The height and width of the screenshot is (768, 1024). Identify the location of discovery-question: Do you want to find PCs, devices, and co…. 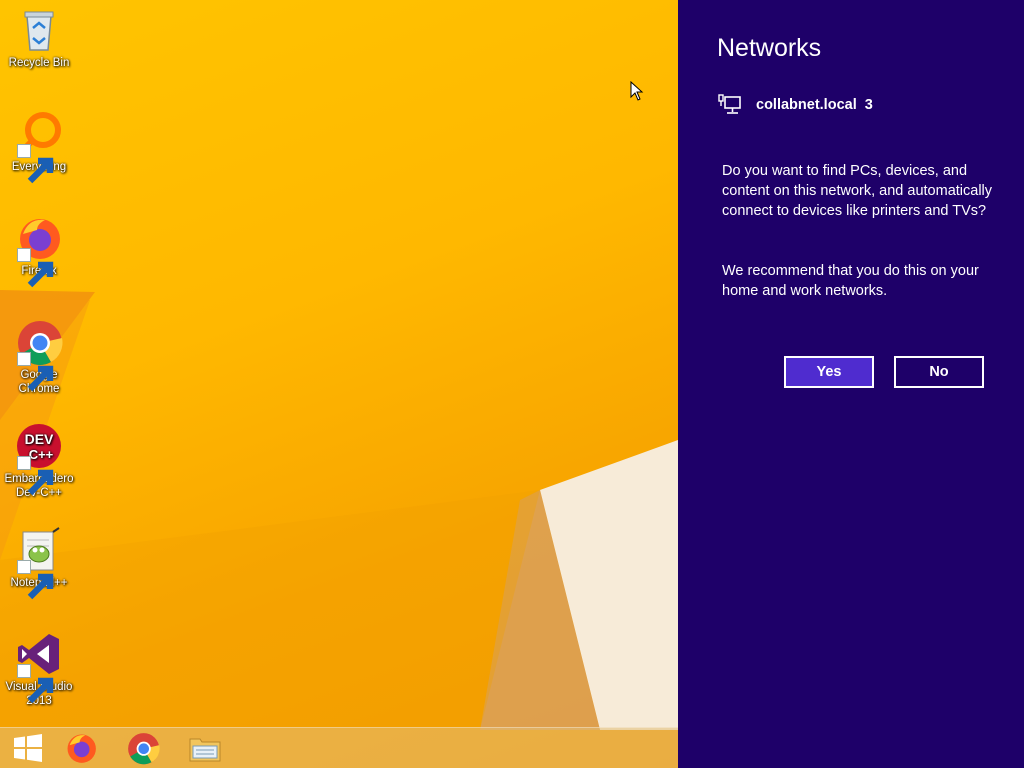
(857, 191).